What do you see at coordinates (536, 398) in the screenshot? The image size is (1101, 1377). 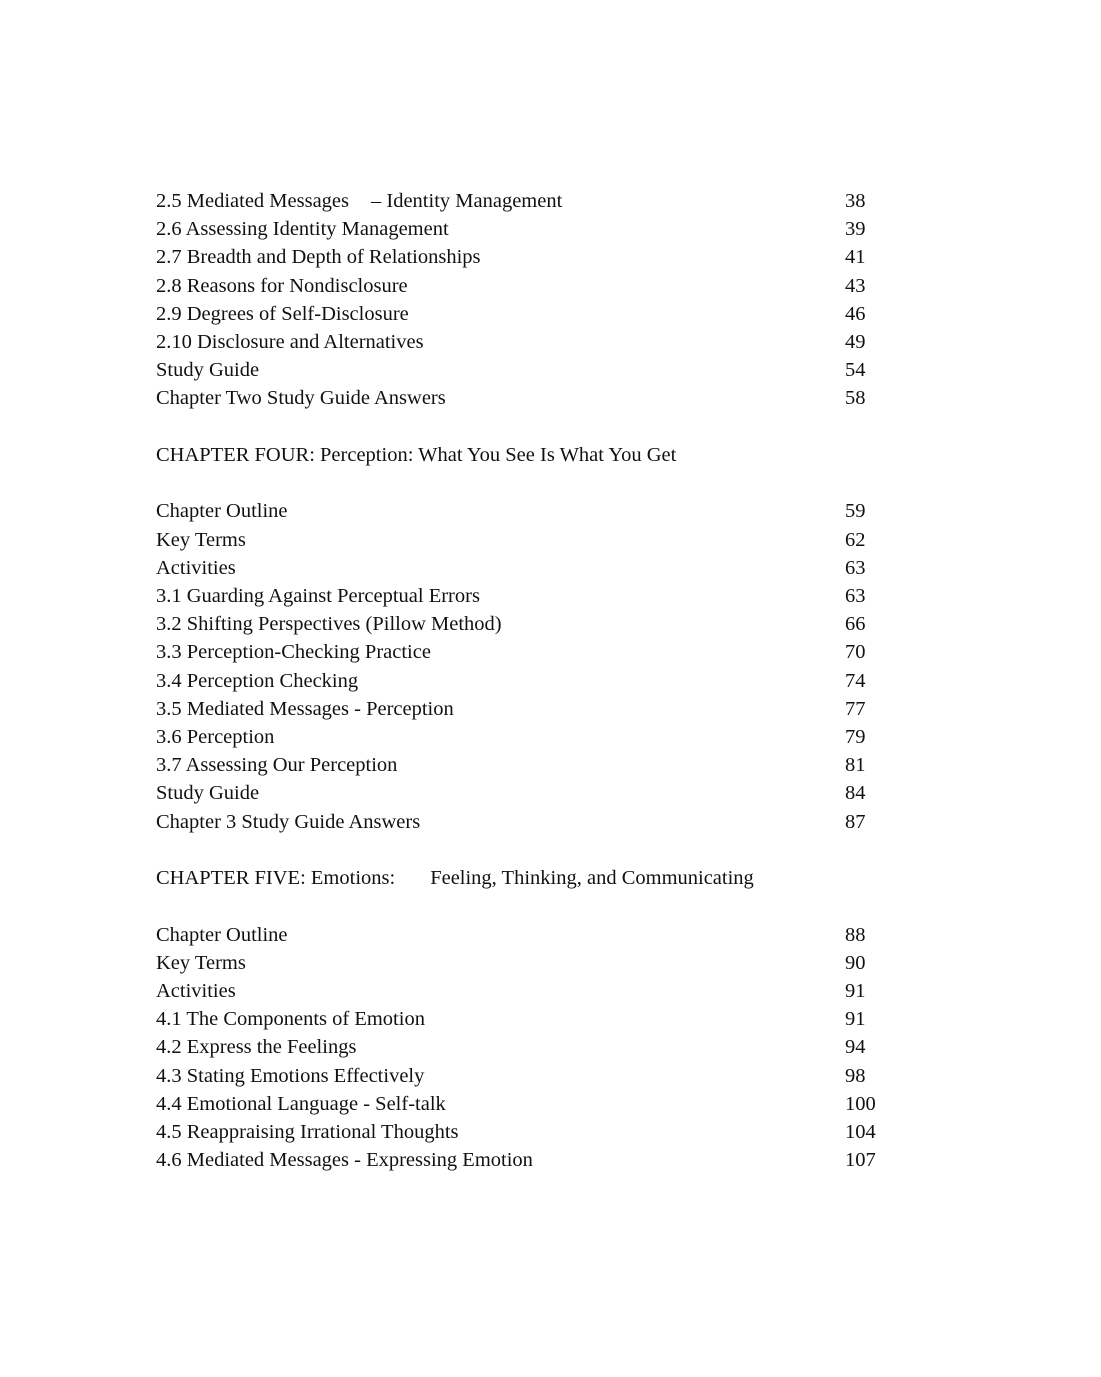 I see `toc-entry: Chapter Two Study Guide Answers 58` at bounding box center [536, 398].